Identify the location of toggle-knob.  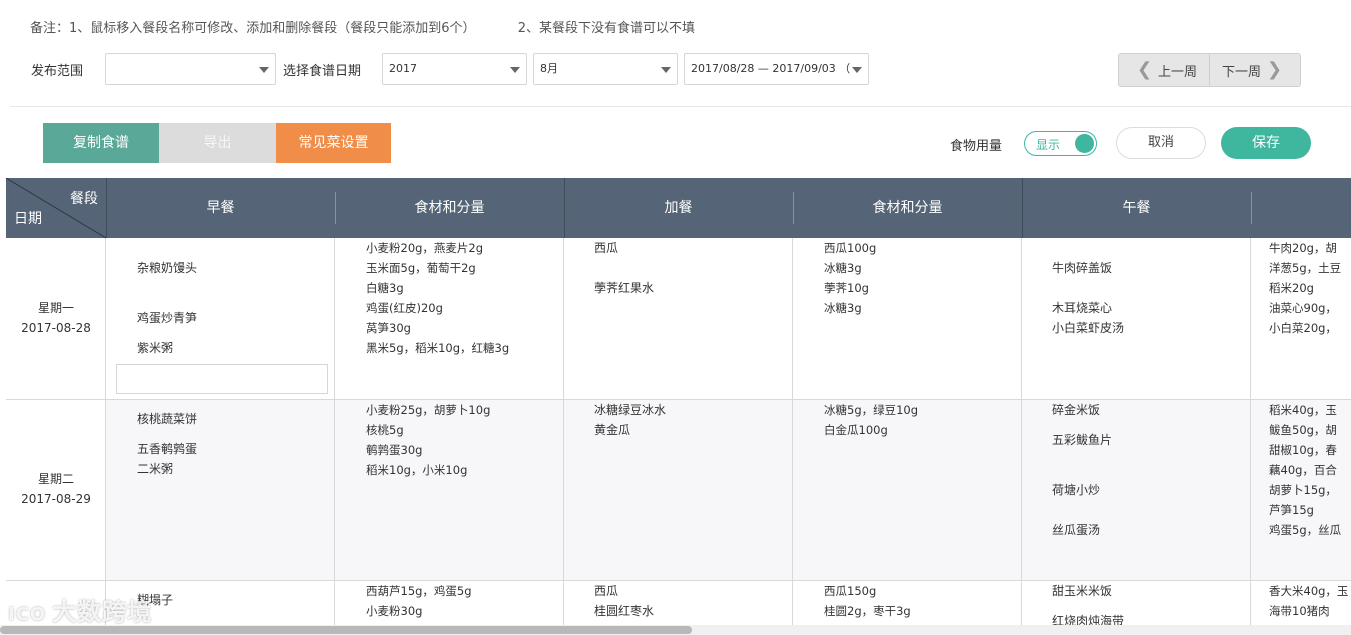
(1084, 143).